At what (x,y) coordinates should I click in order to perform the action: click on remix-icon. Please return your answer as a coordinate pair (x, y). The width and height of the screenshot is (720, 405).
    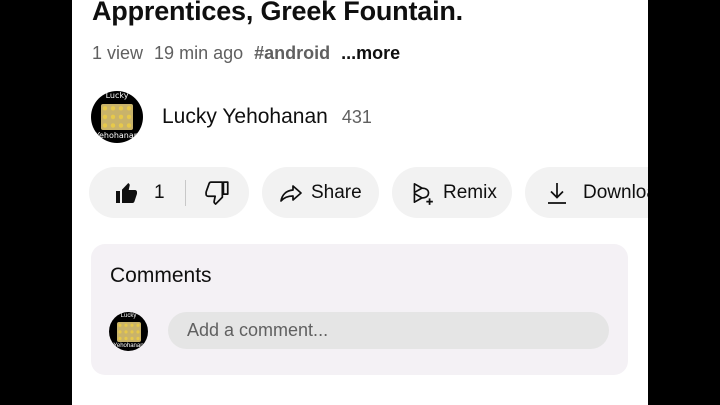
    Looking at the image, I should click on (423, 193).